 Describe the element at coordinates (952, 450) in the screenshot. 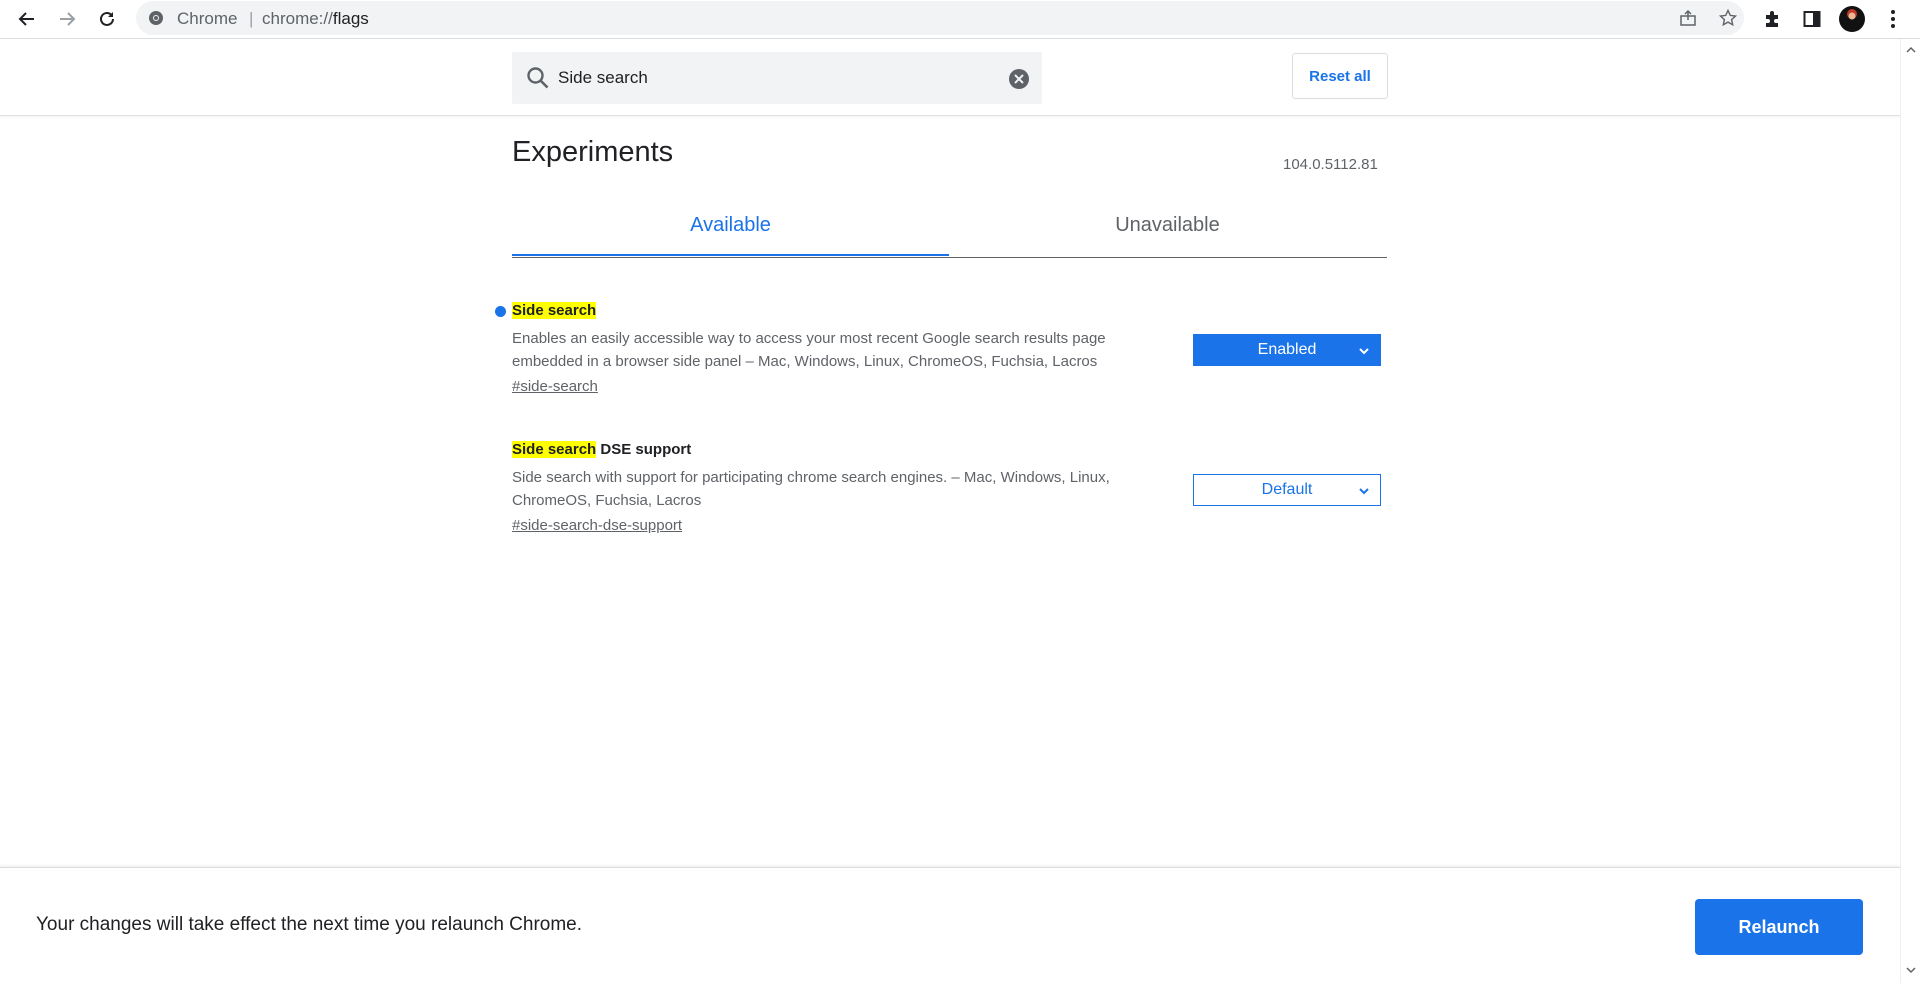

I see `experiment-name: Side search DSE support` at that location.